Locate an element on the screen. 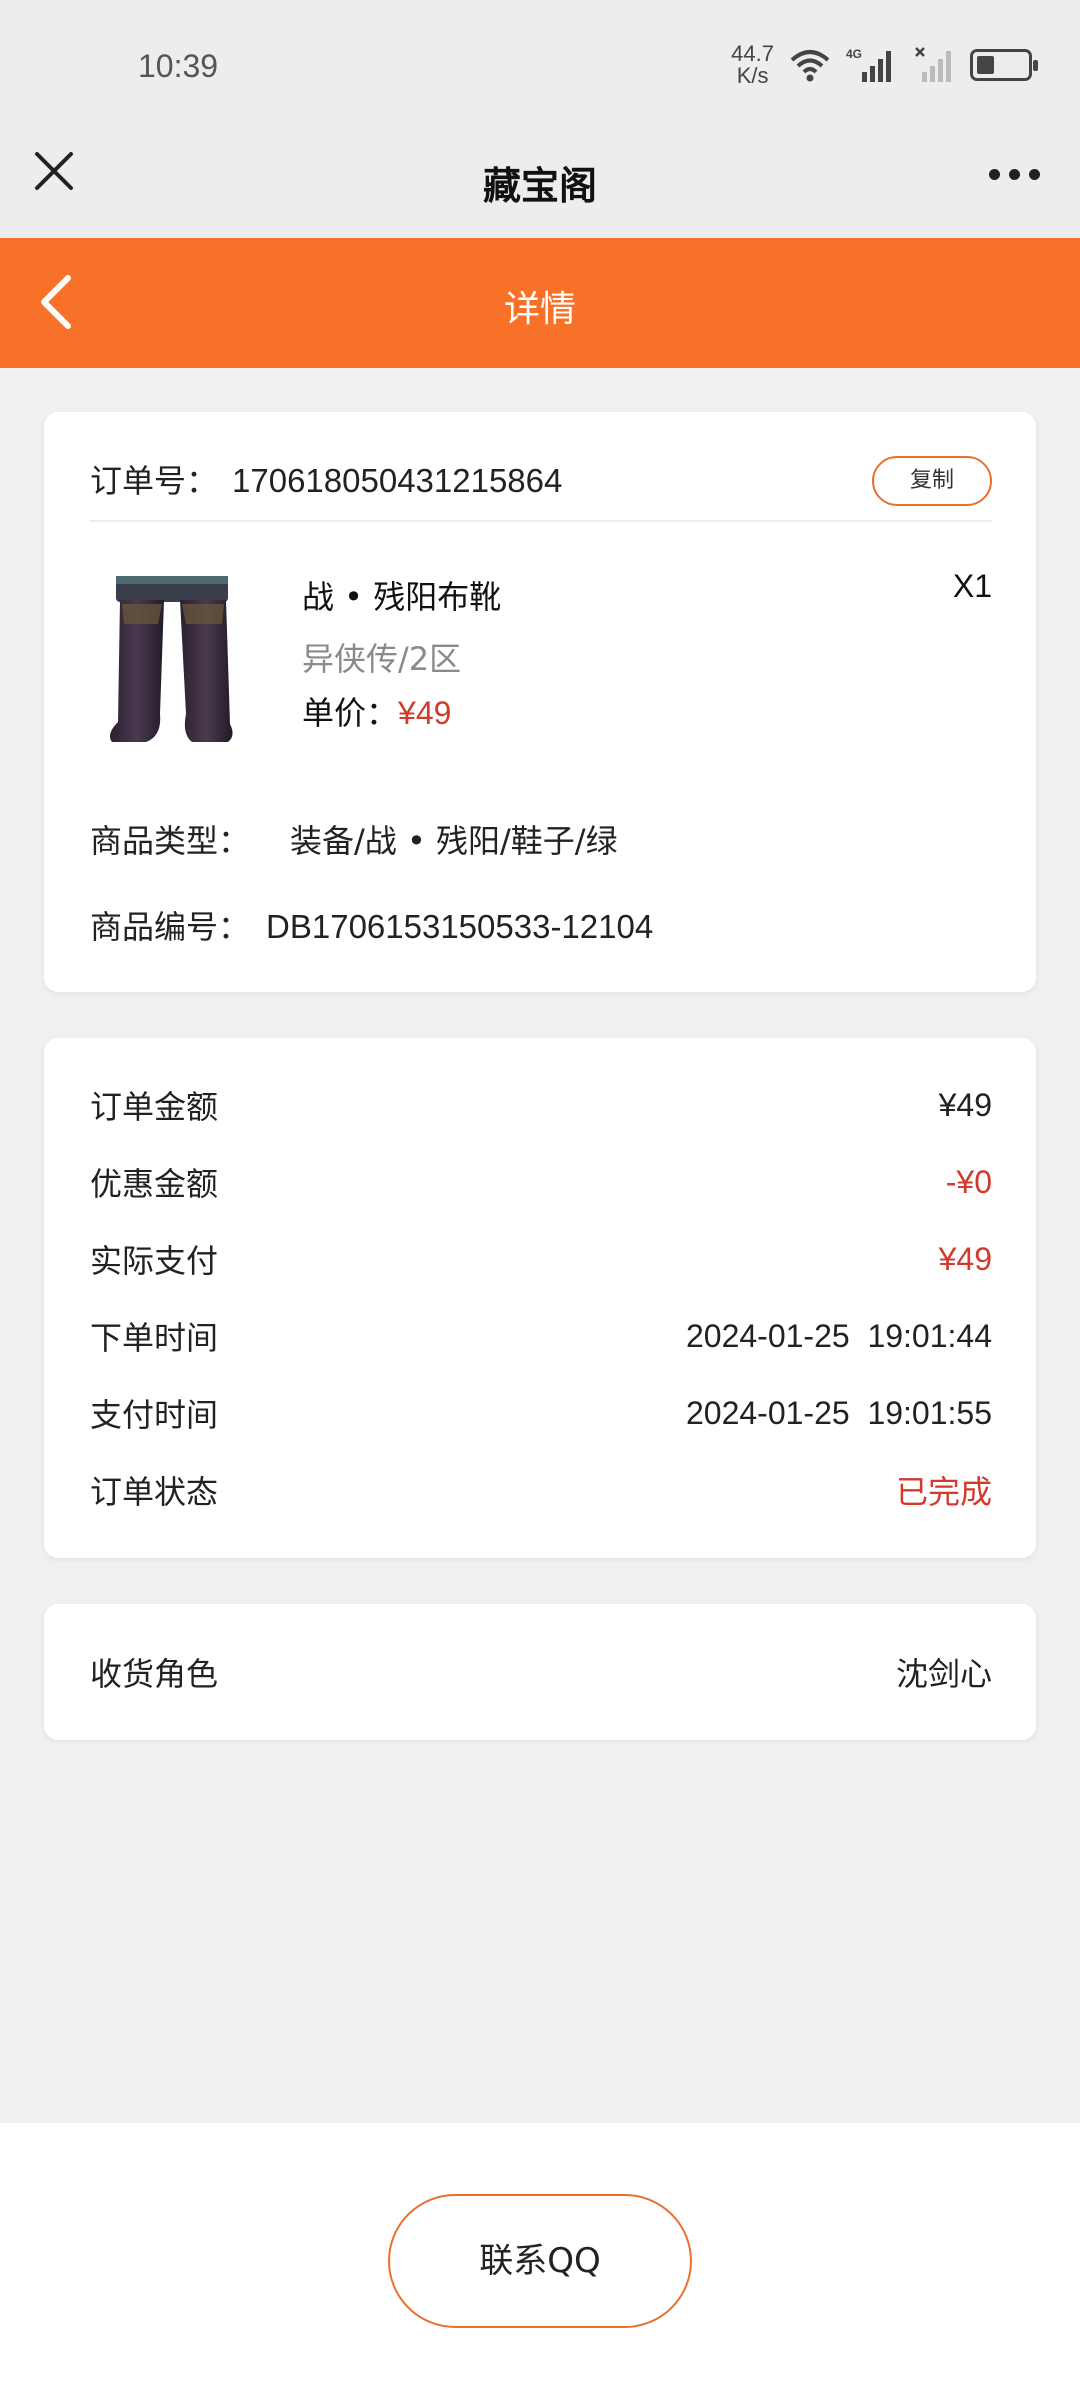  network-type-label: 4G is located at coordinates (854, 54).